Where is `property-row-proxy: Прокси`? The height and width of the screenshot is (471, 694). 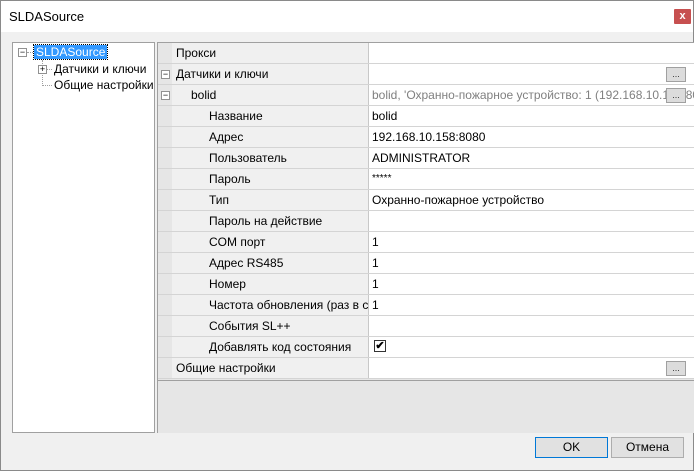
property-row-proxy: Прокси is located at coordinates (426, 53).